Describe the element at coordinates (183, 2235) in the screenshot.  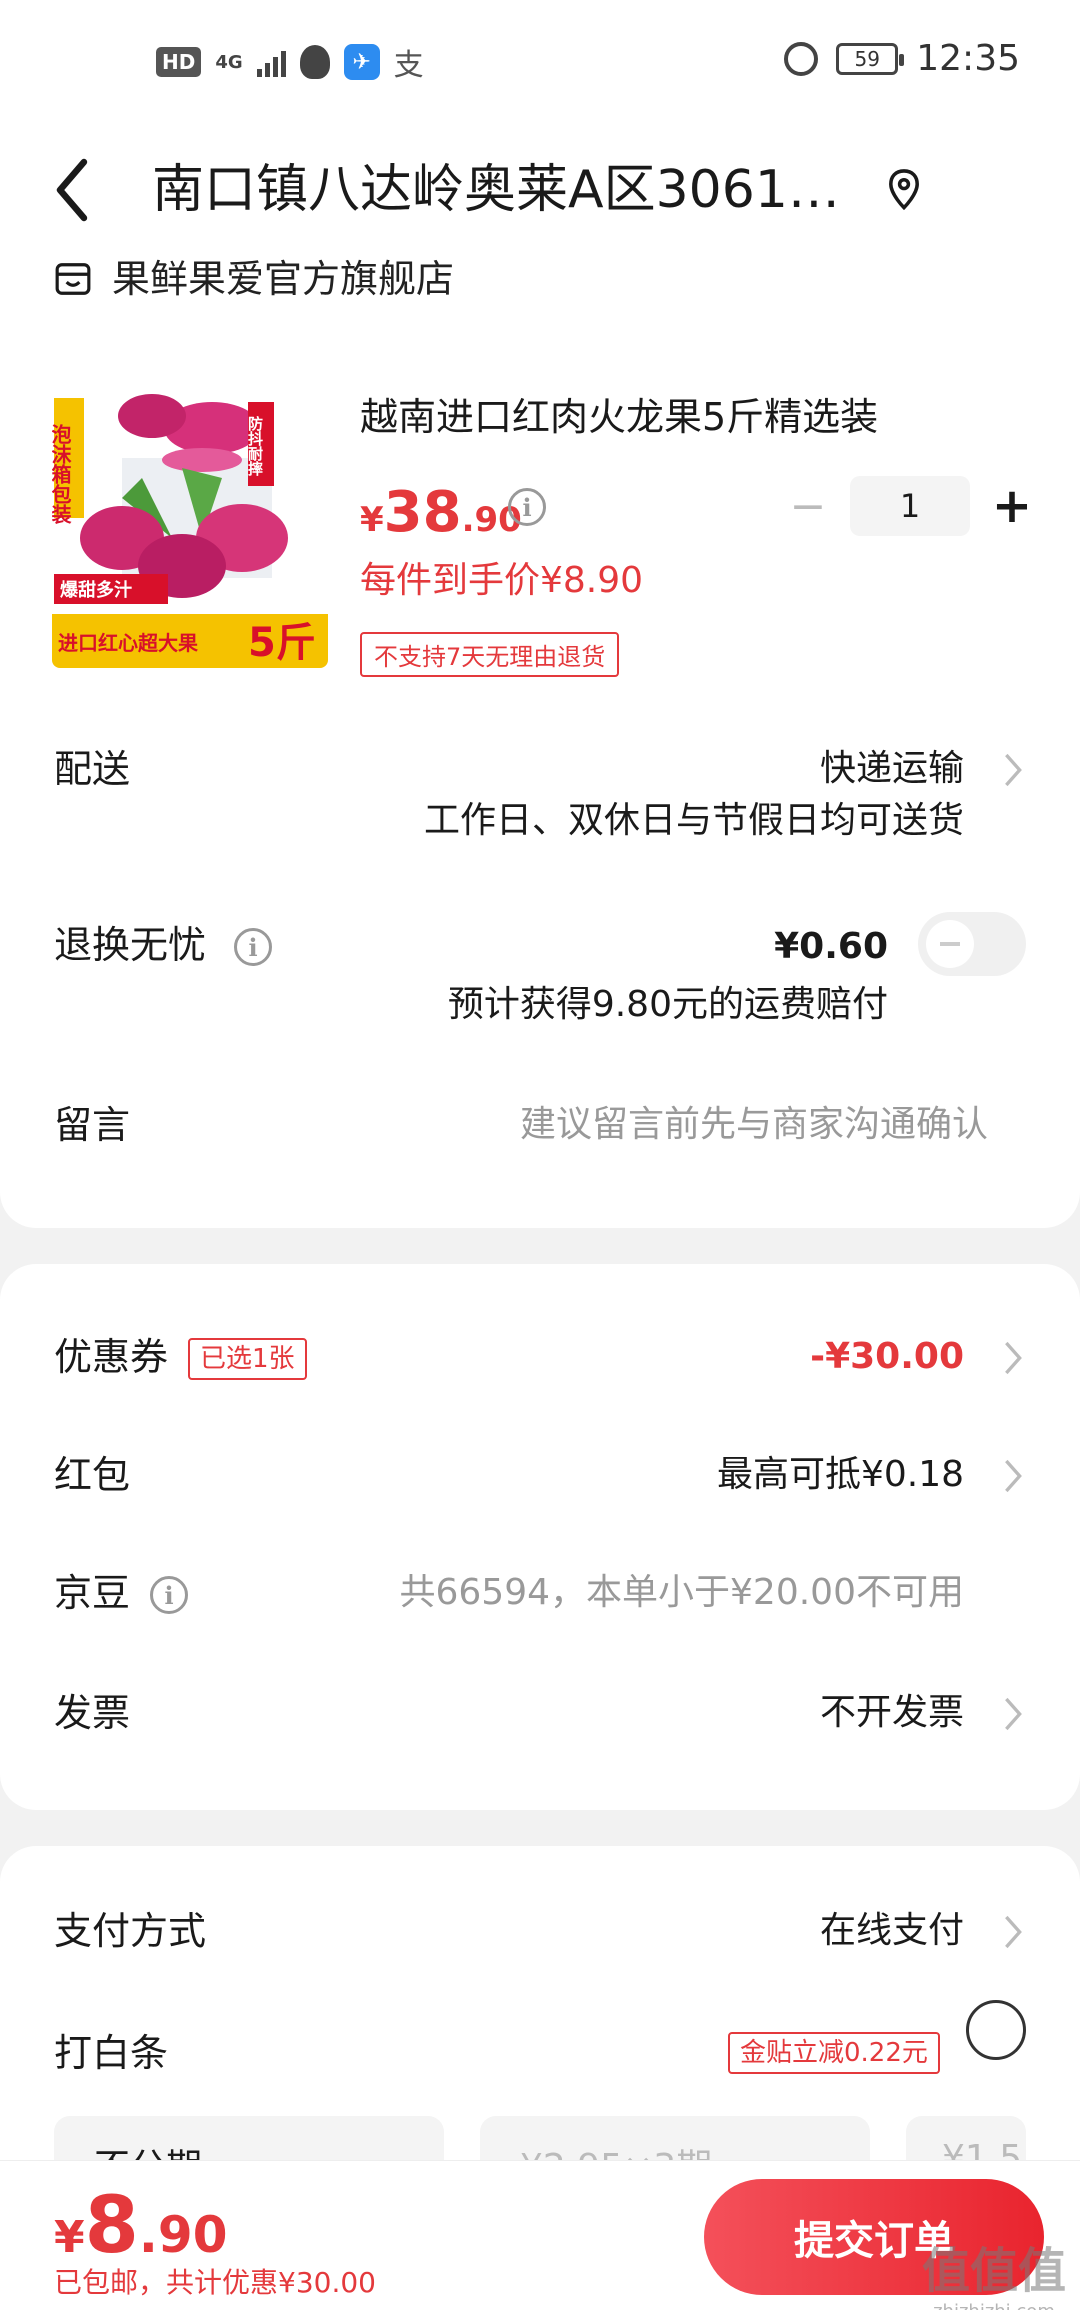
I see `total-decimal: .90` at that location.